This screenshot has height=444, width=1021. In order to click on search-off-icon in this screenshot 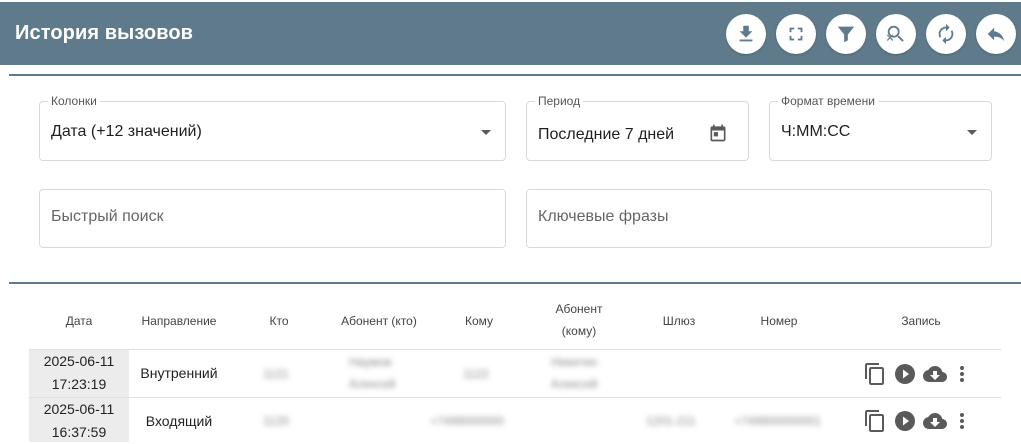, I will do `click(895, 33)`.